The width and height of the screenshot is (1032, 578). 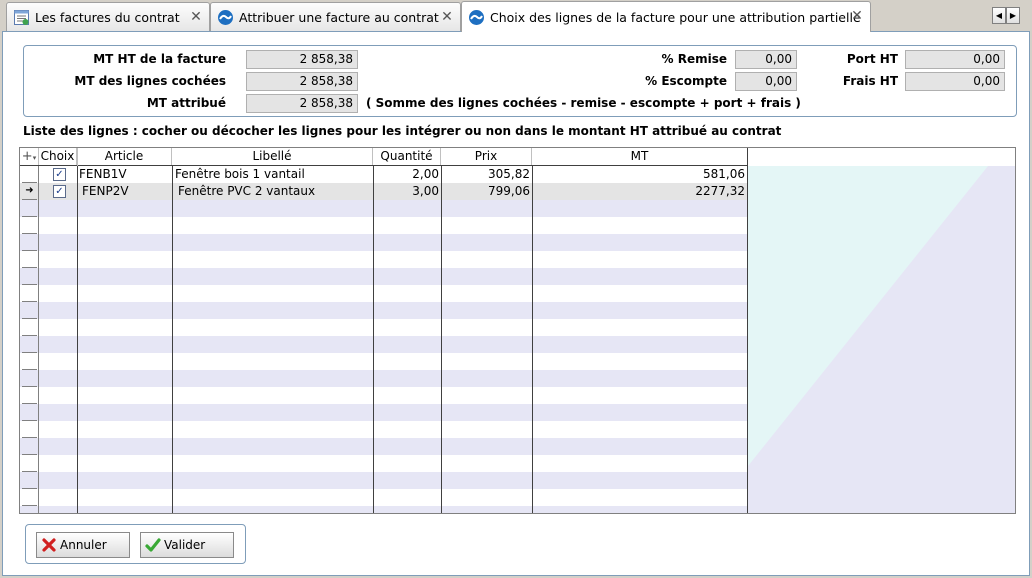 I want to click on cell-libelle: Fenêtre bois 1 vantail, so click(x=240, y=174).